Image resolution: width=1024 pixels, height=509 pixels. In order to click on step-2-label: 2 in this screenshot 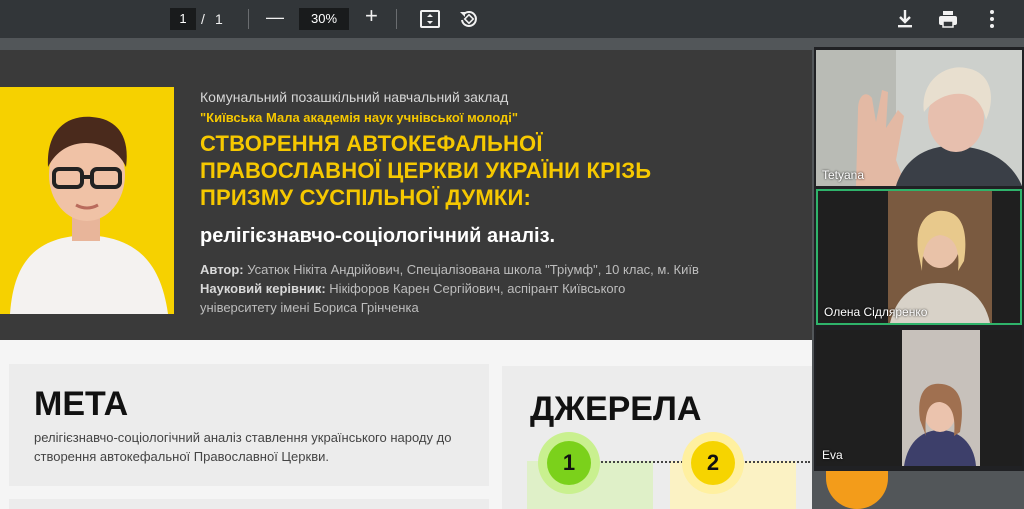, I will do `click(713, 462)`.